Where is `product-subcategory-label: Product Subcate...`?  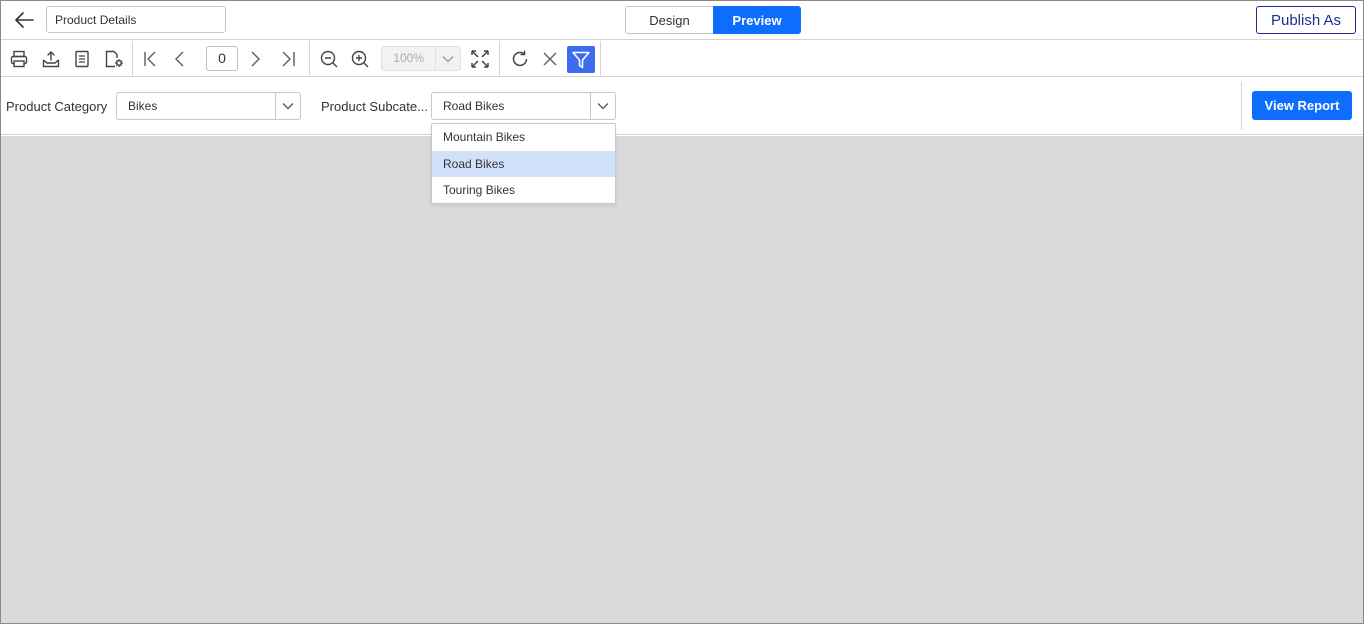
product-subcategory-label: Product Subcate... is located at coordinates (374, 106).